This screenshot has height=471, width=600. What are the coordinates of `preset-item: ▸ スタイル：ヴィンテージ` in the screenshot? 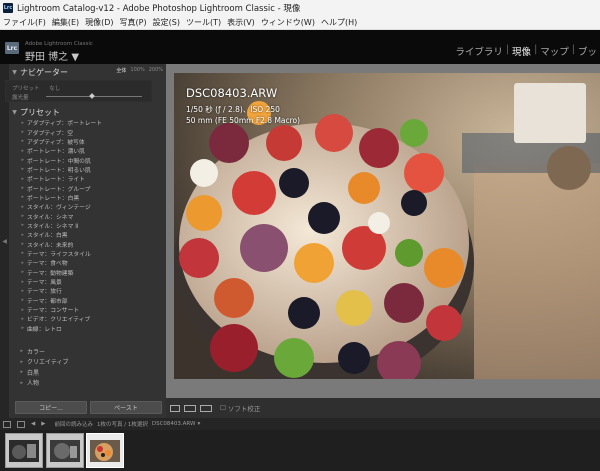 It's located at (87, 207).